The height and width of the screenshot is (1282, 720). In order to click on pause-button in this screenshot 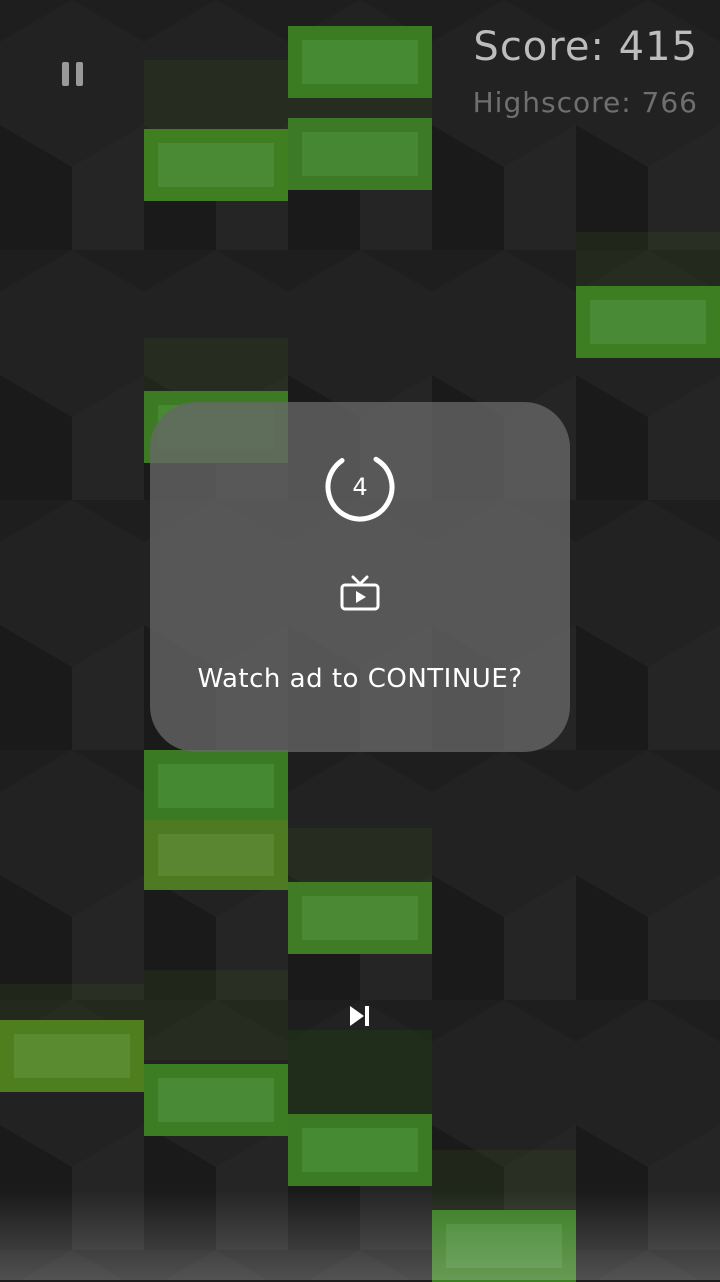, I will do `click(74, 75)`.